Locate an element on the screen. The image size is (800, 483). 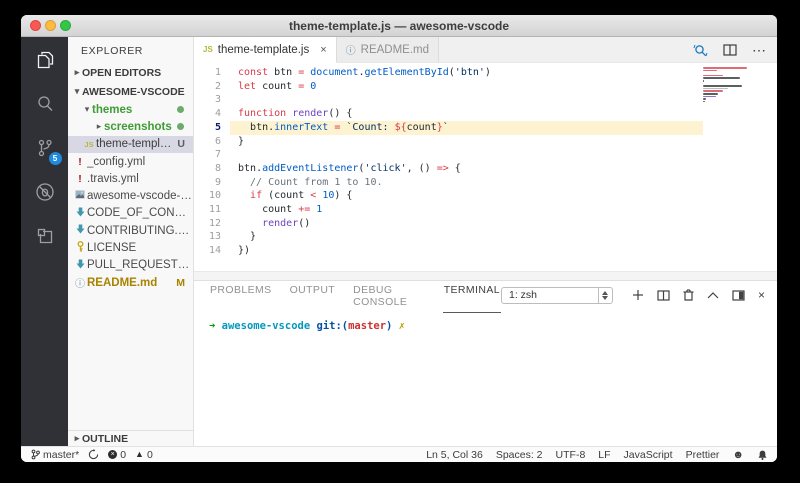
file-item-license: LICENSE is located at coordinates (130, 247).